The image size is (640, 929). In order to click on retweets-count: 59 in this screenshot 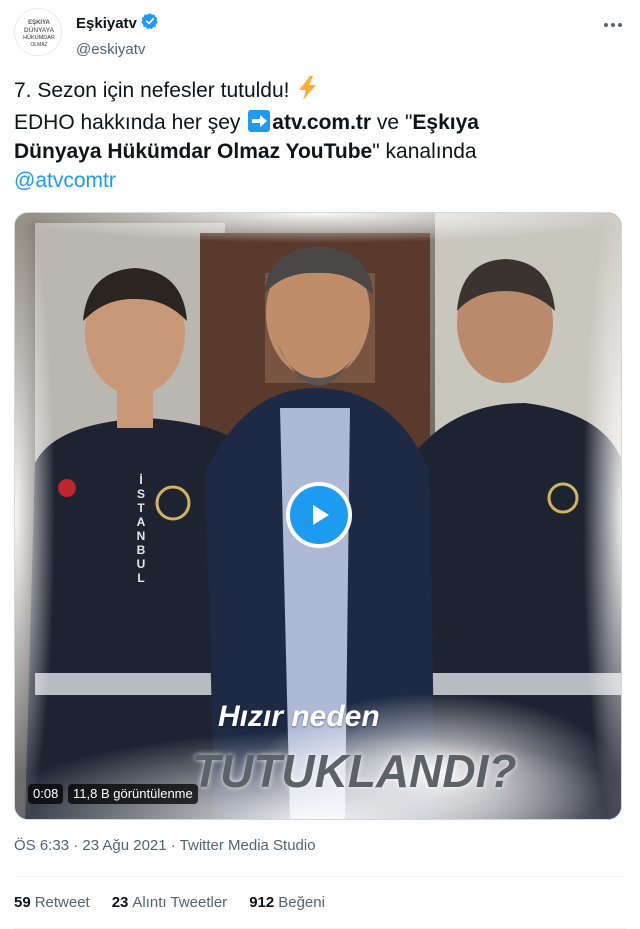, I will do `click(22, 902)`.